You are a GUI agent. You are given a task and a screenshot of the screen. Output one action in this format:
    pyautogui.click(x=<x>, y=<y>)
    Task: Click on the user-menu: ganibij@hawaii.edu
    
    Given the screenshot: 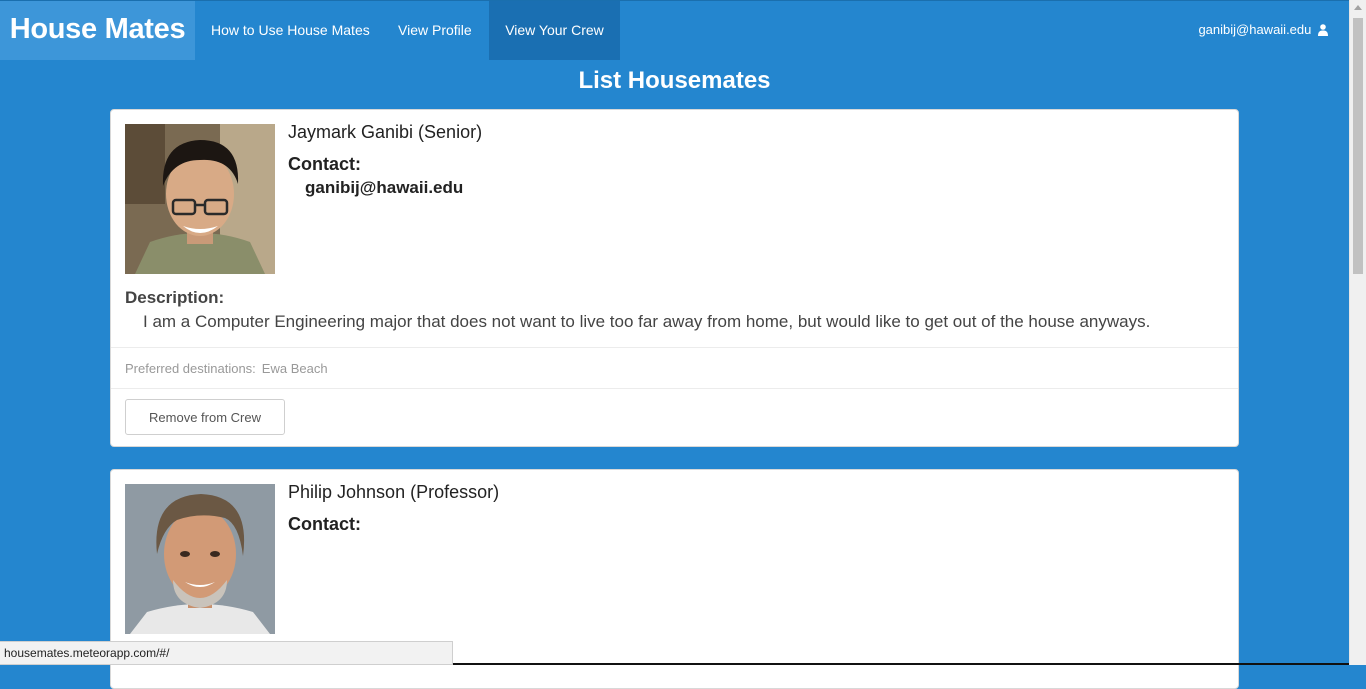 What is the action you would take?
    pyautogui.click(x=1263, y=30)
    